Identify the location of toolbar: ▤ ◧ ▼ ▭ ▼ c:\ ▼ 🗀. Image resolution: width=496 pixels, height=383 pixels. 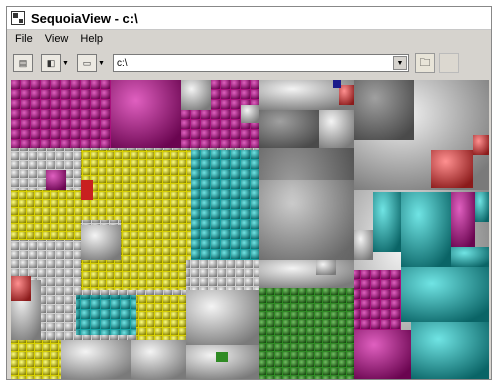
(249, 63).